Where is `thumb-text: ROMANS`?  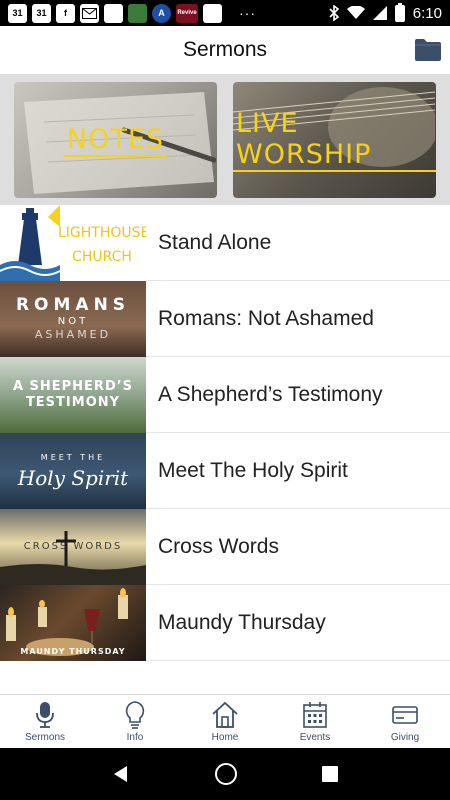 thumb-text: ROMANS is located at coordinates (73, 305).